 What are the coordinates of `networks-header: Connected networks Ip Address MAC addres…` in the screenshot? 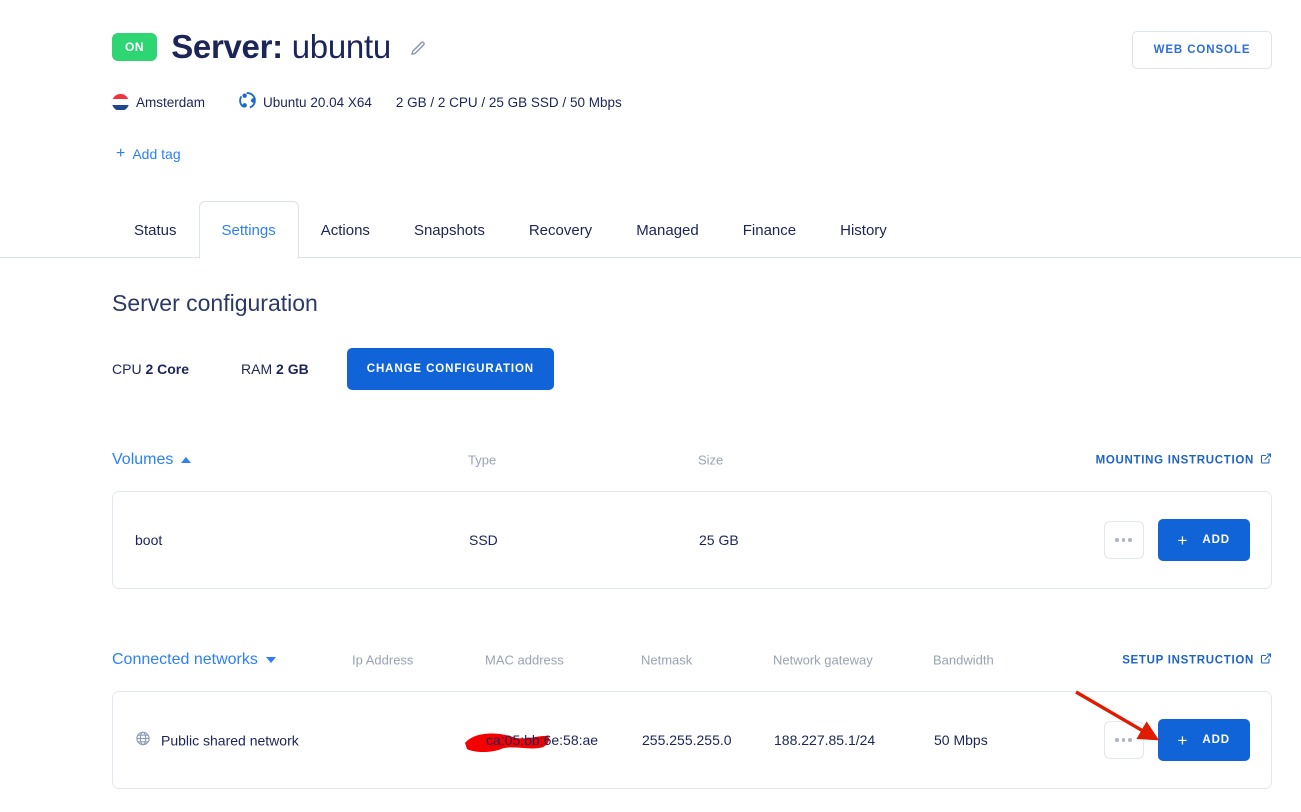 It's located at (692, 660).